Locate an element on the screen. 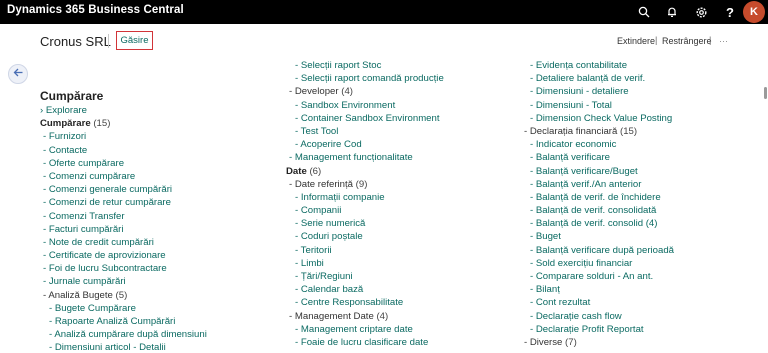 The width and height of the screenshot is (768, 353). nav-label: - Date referință is located at coordinates (321, 184).